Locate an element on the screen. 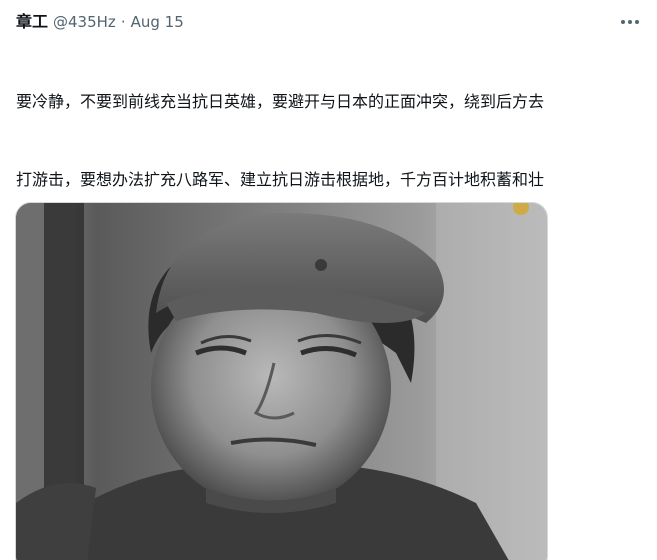 The width and height of the screenshot is (657, 560). more-horizontal-icon is located at coordinates (630, 22).